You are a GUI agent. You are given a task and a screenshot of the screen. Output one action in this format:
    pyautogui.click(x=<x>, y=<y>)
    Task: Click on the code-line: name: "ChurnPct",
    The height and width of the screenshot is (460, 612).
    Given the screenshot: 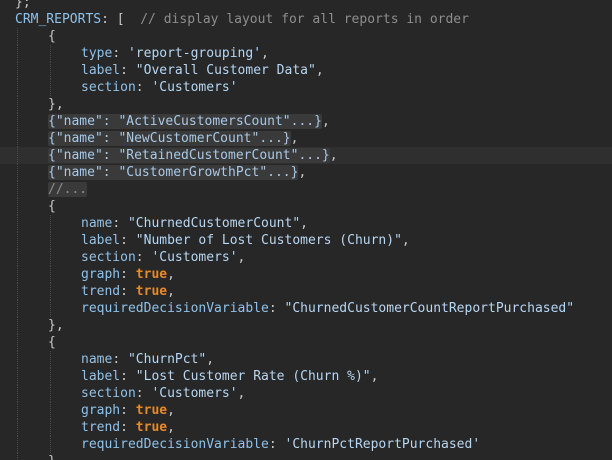 What is the action you would take?
    pyautogui.click(x=306, y=359)
    